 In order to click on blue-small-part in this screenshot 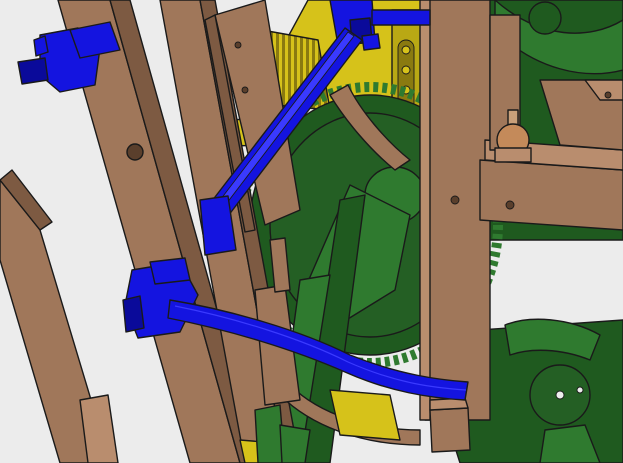, I will do `click(371, 42)`.